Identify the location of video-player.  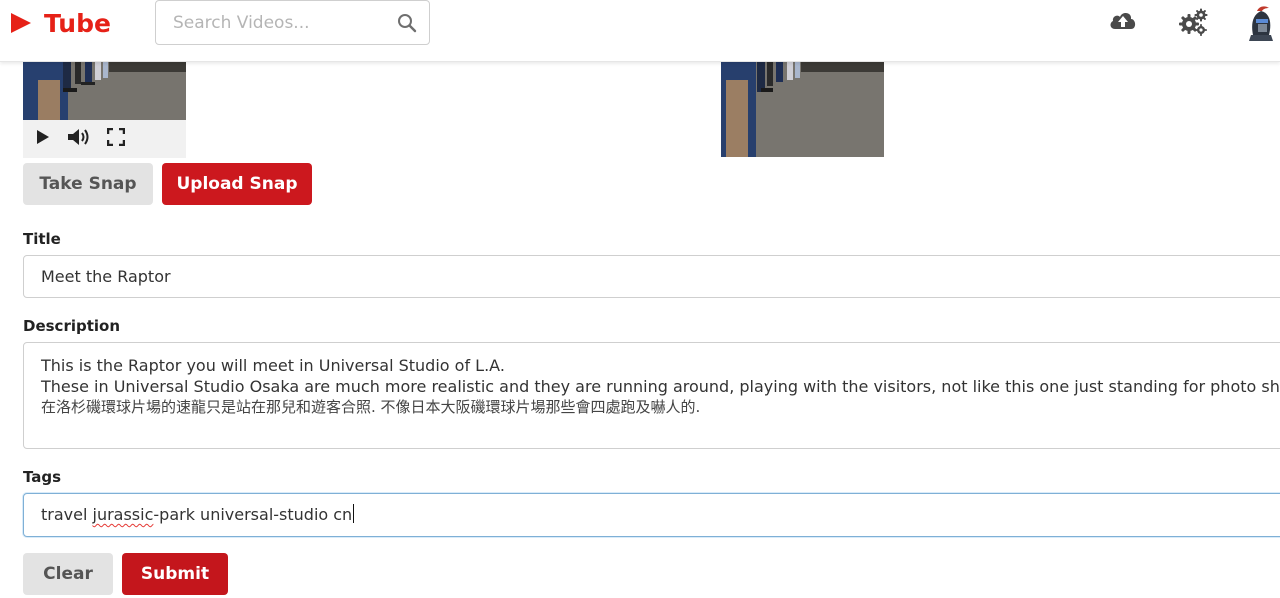
(104, 110).